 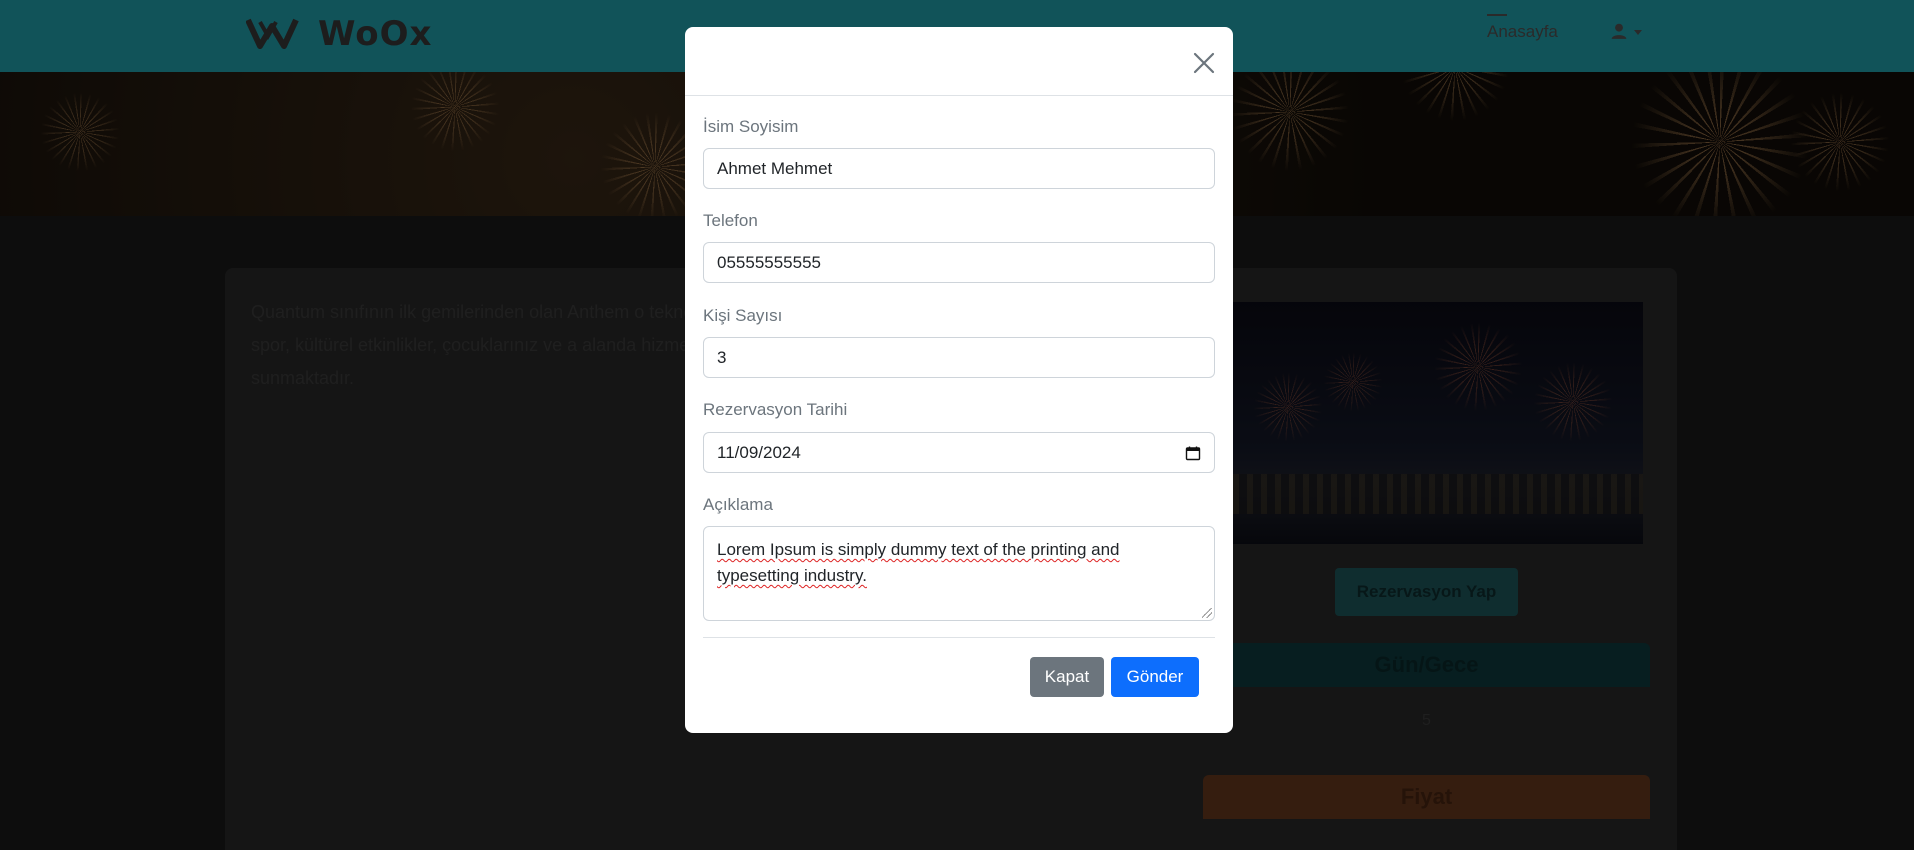 I want to click on date-value: 11/09/2024, so click(x=759, y=452).